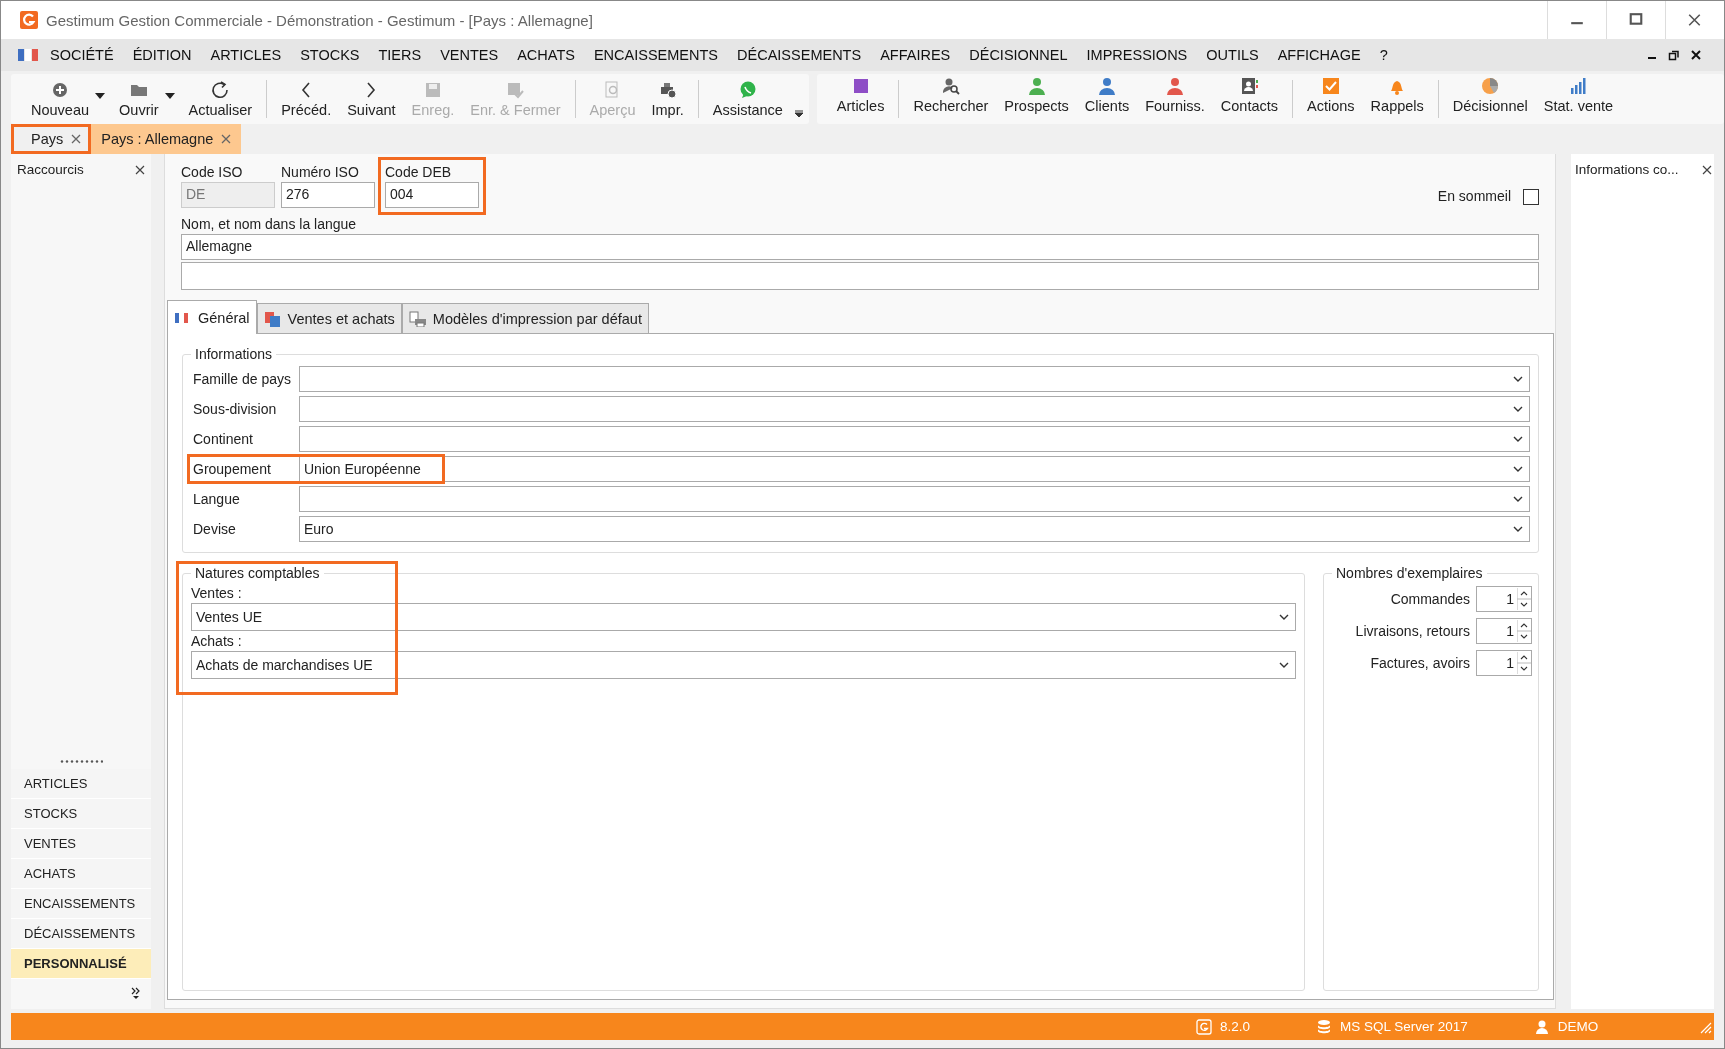 The height and width of the screenshot is (1049, 1725). What do you see at coordinates (1541, 1026) in the screenshot?
I see `user-icon` at bounding box center [1541, 1026].